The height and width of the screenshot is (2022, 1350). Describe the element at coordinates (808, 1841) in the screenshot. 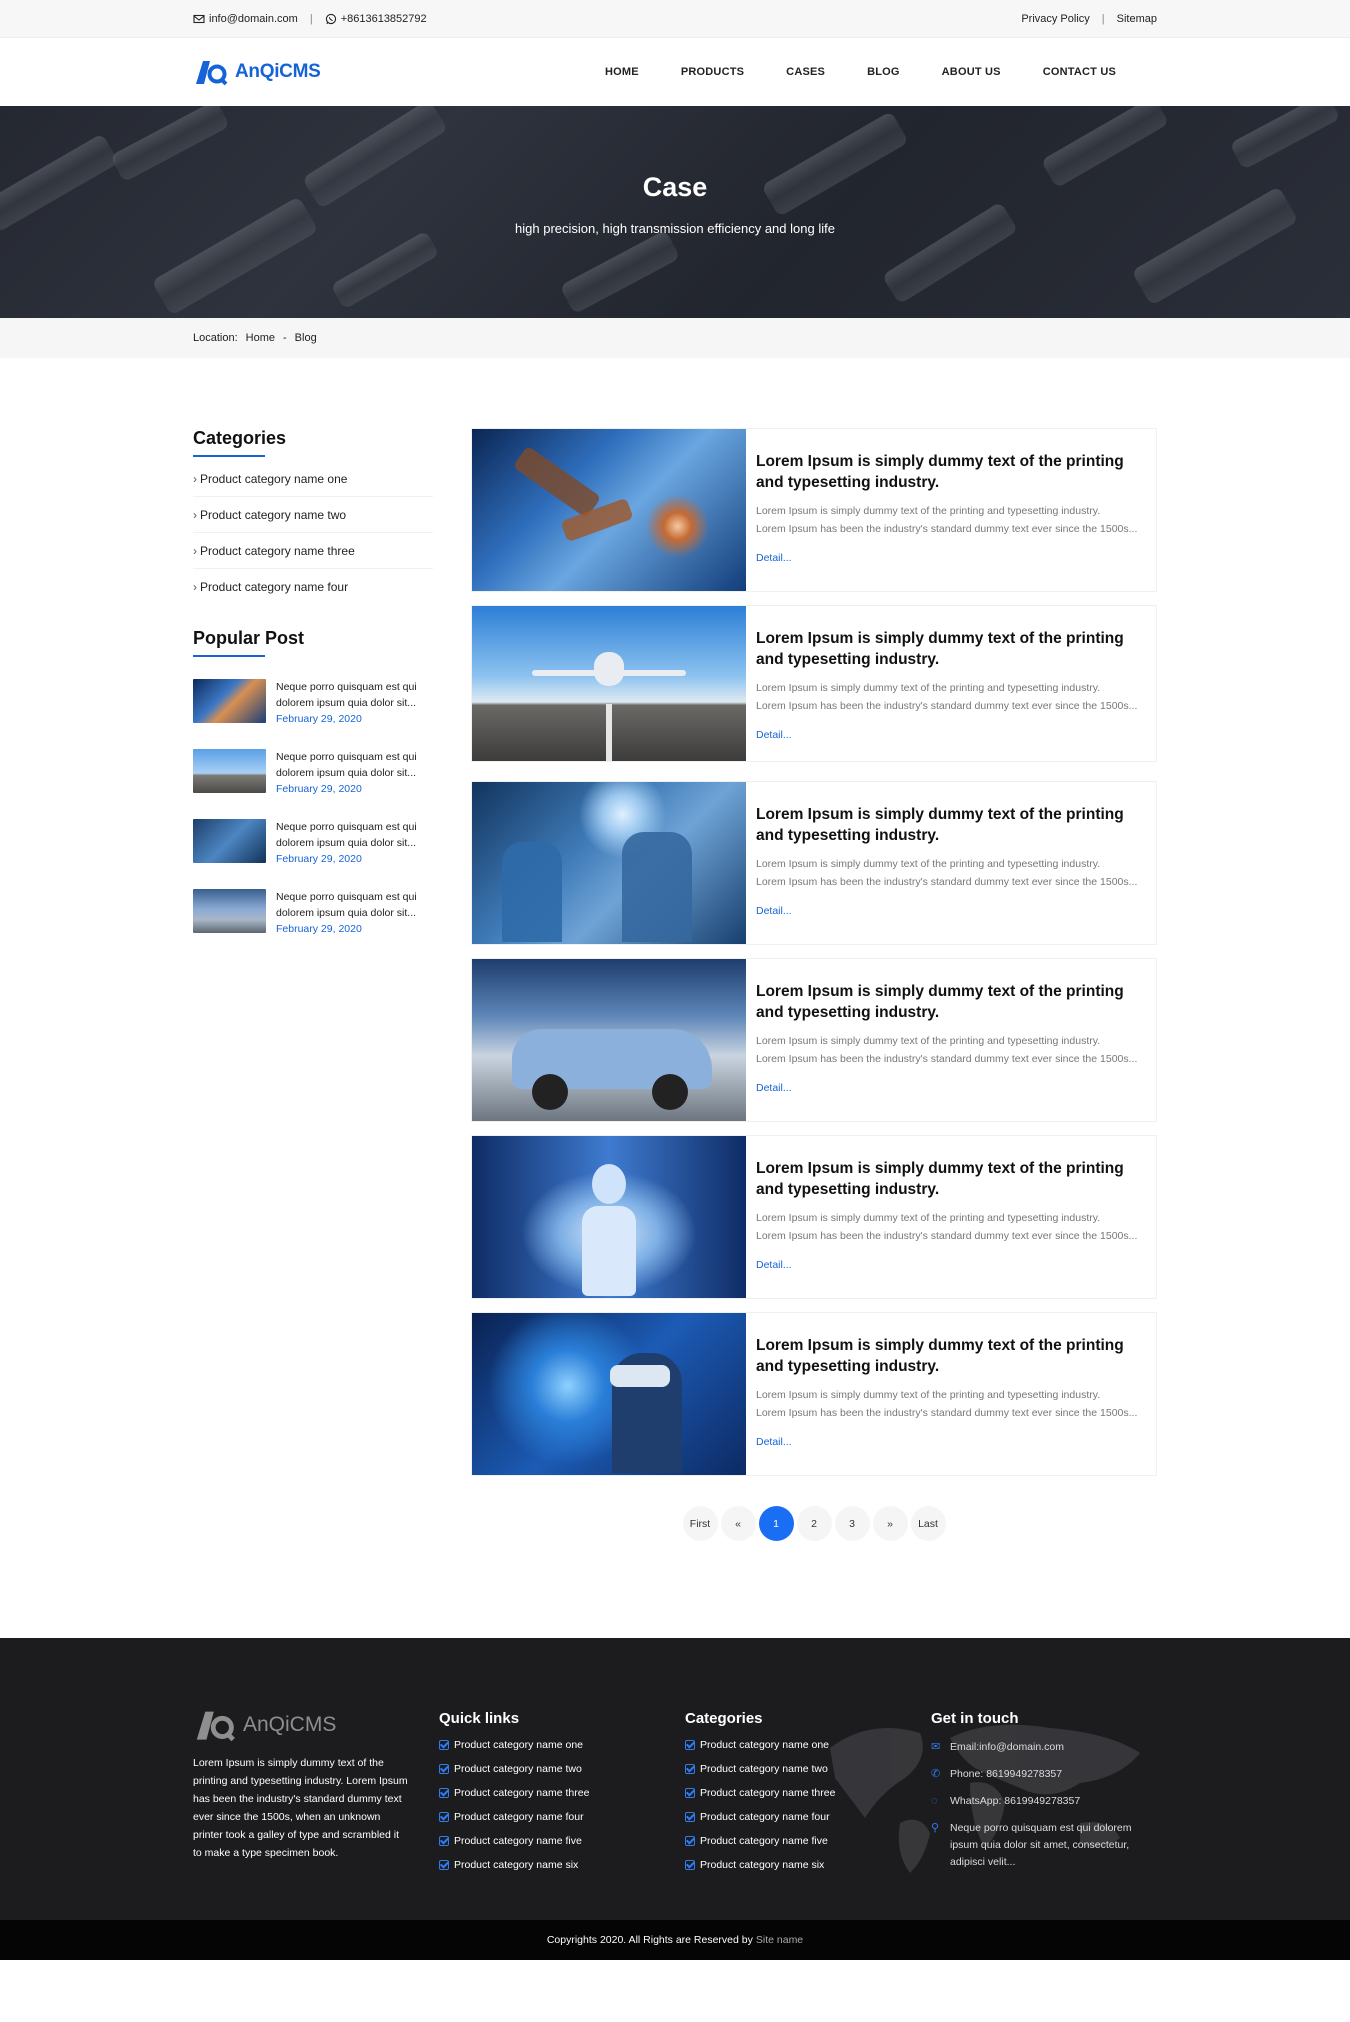

I see `footer-category-item: Product category name five` at that location.